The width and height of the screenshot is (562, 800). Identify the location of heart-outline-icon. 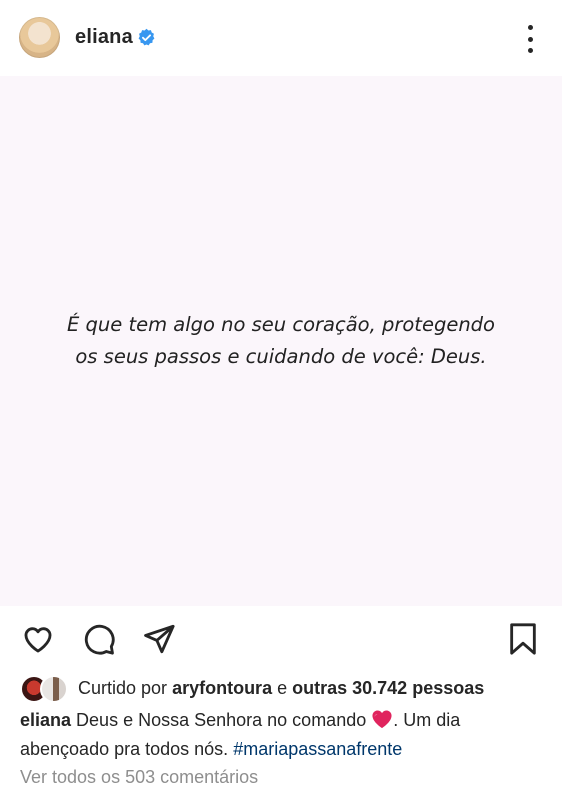
(38, 640).